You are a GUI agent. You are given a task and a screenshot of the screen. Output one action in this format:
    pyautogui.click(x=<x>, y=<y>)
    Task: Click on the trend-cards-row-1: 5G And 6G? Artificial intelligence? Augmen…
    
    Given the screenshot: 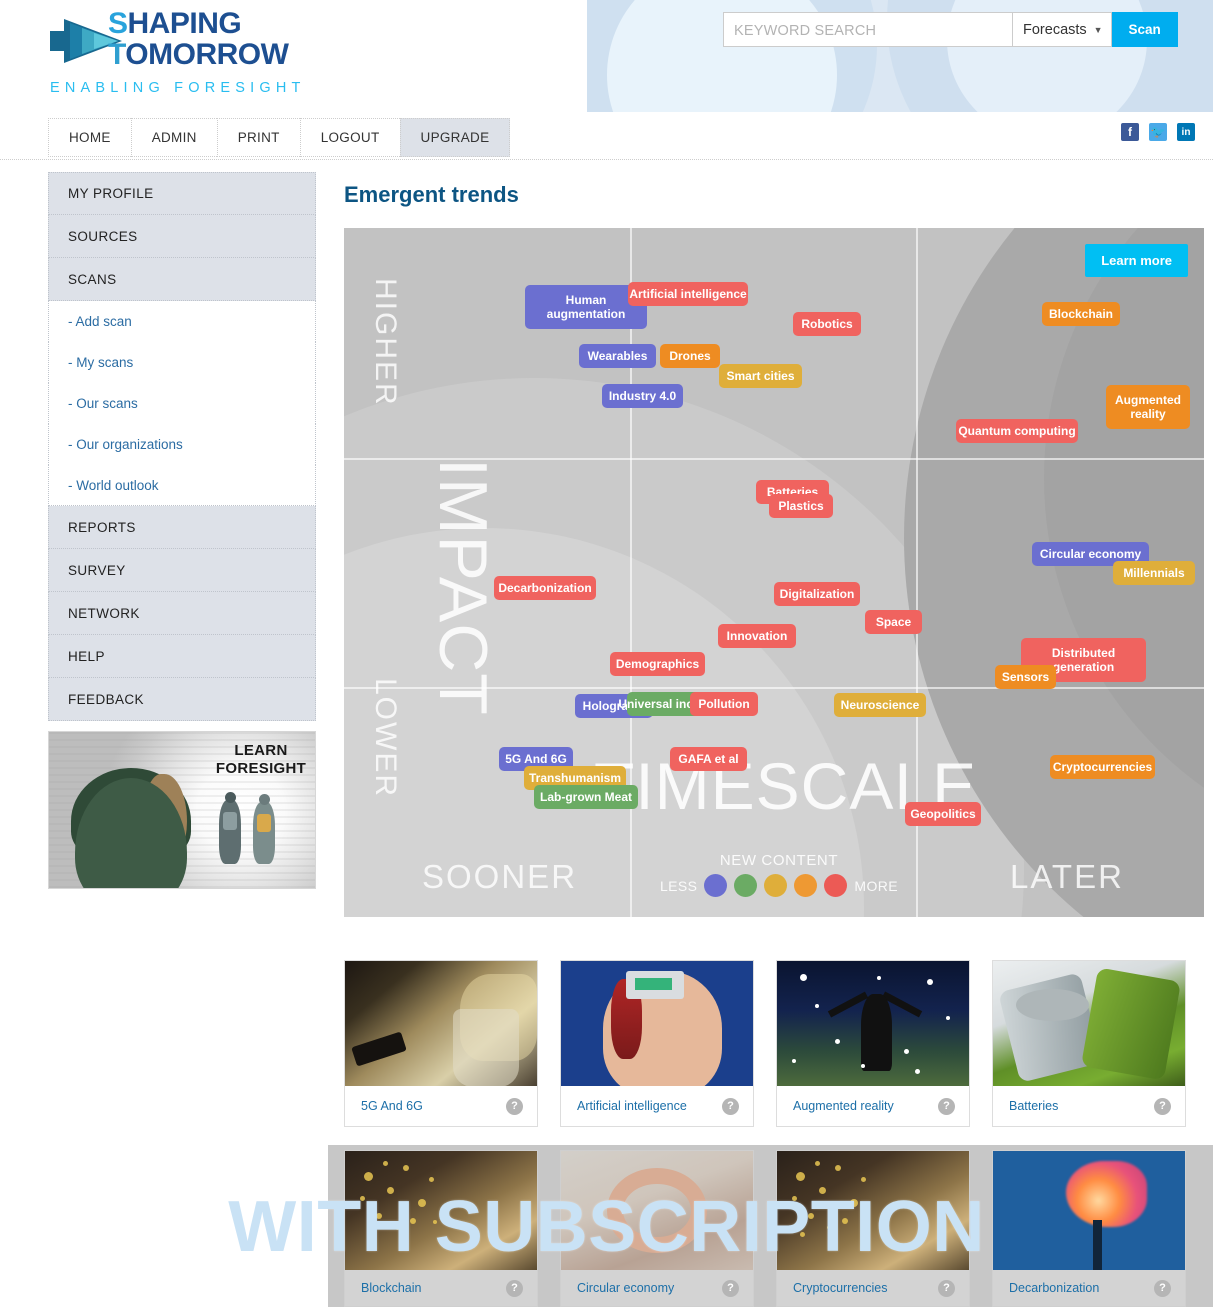 What is the action you would take?
    pyautogui.click(x=774, y=1043)
    